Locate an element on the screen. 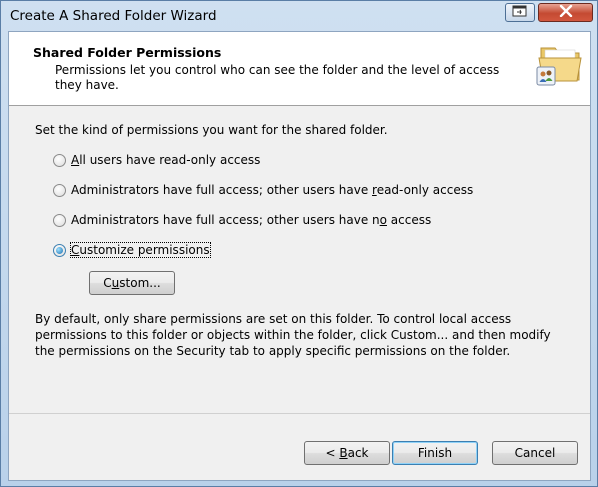 The image size is (598, 487). back-button-label: < Back is located at coordinates (347, 453).